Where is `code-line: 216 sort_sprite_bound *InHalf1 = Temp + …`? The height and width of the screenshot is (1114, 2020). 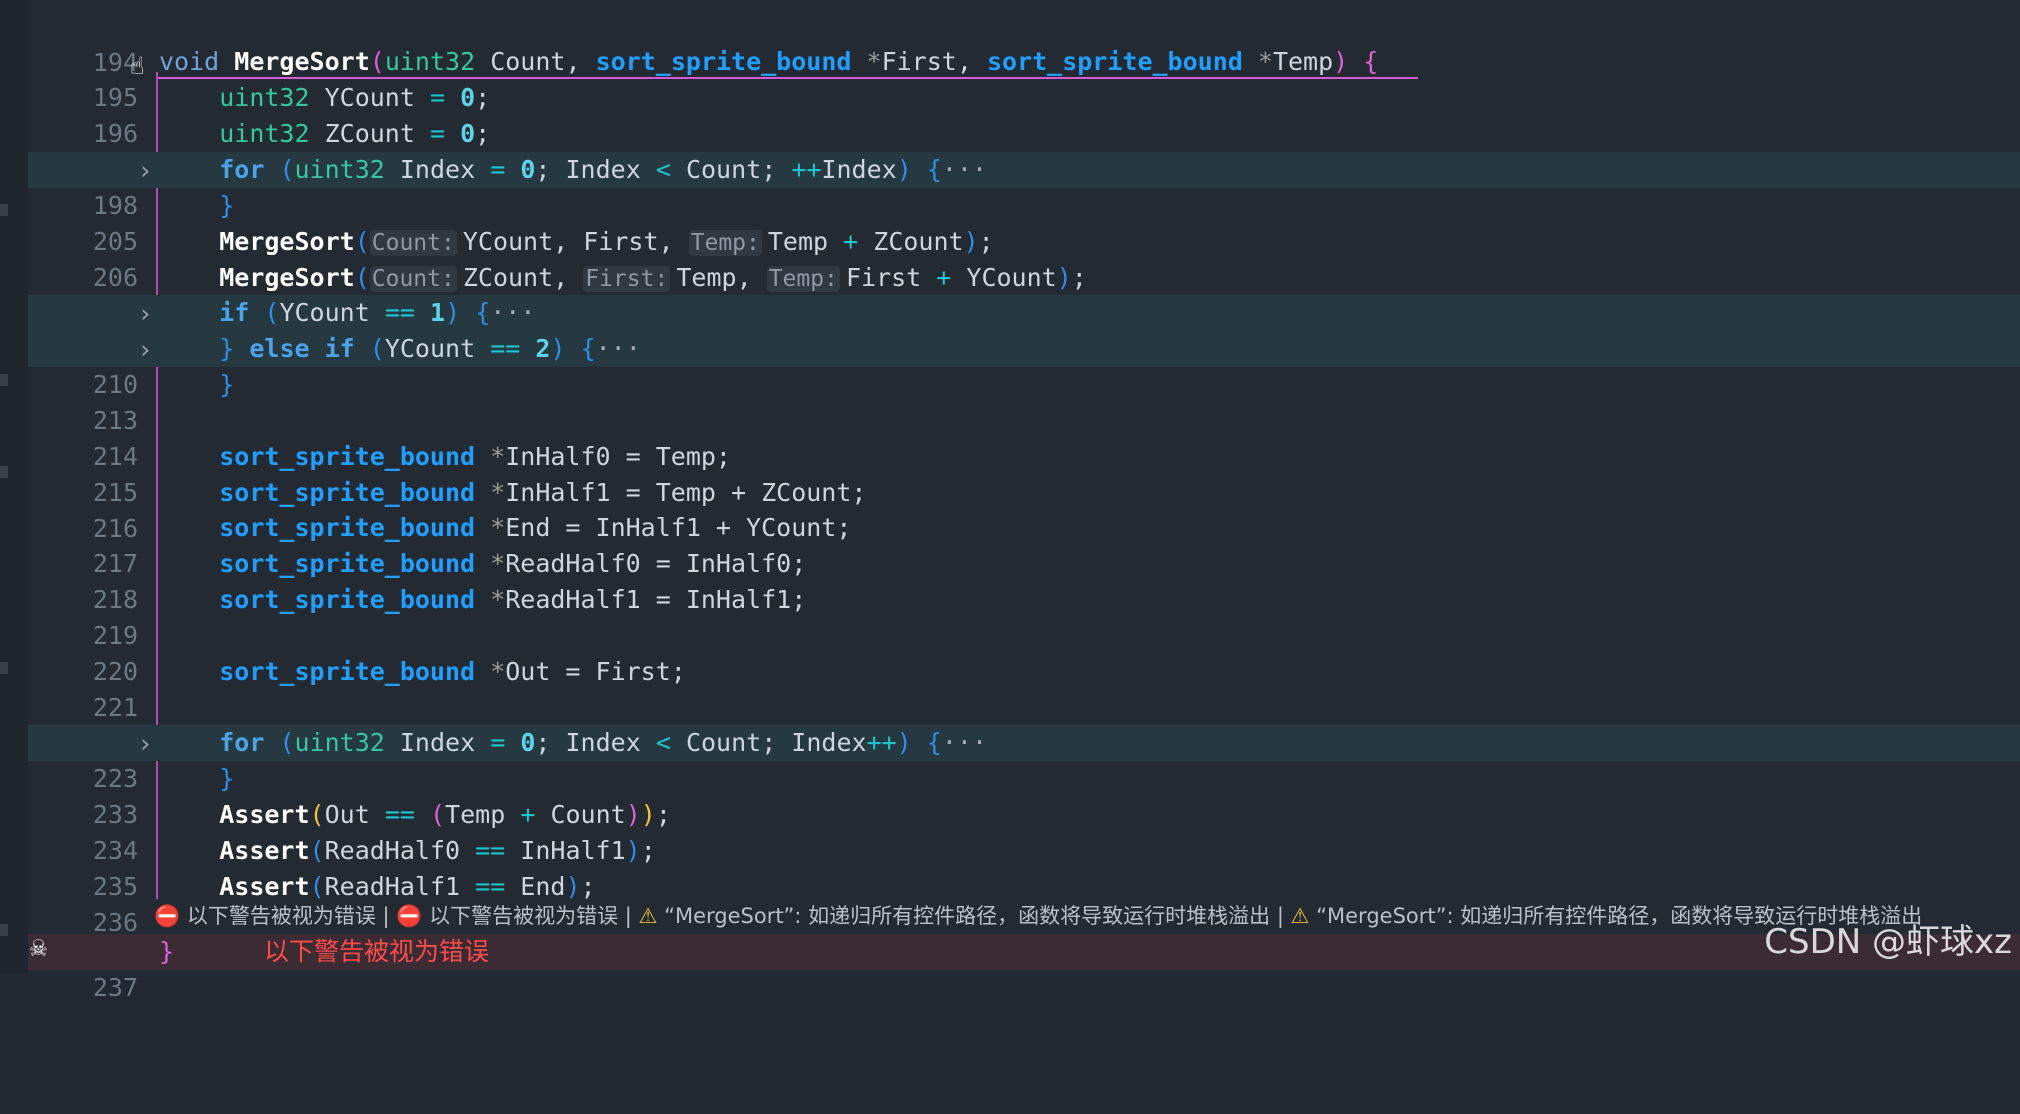 code-line: 216 sort_sprite_bound *InHalf1 = Temp + … is located at coordinates (1024, 509).